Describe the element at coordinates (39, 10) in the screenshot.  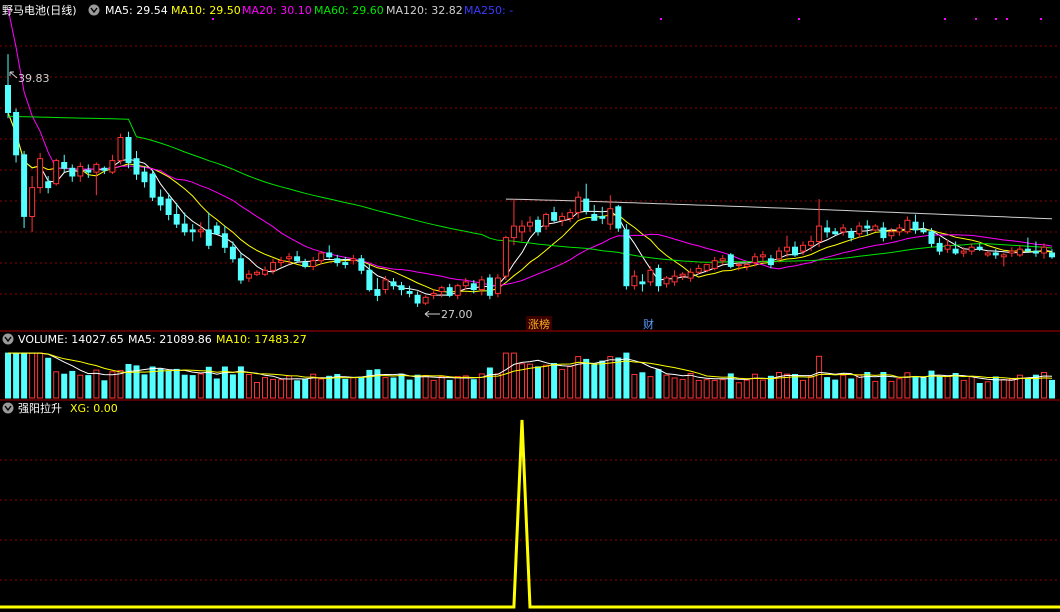
I see `stock-title: 野马电池(日线)` at that location.